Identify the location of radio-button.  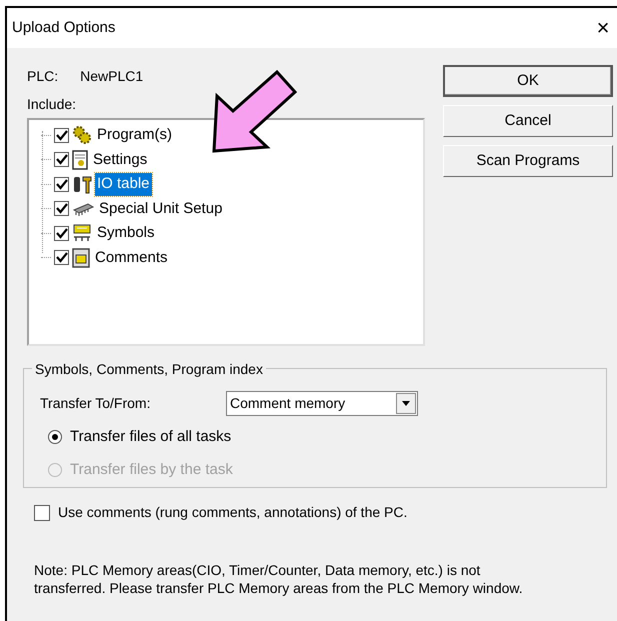
(55, 437).